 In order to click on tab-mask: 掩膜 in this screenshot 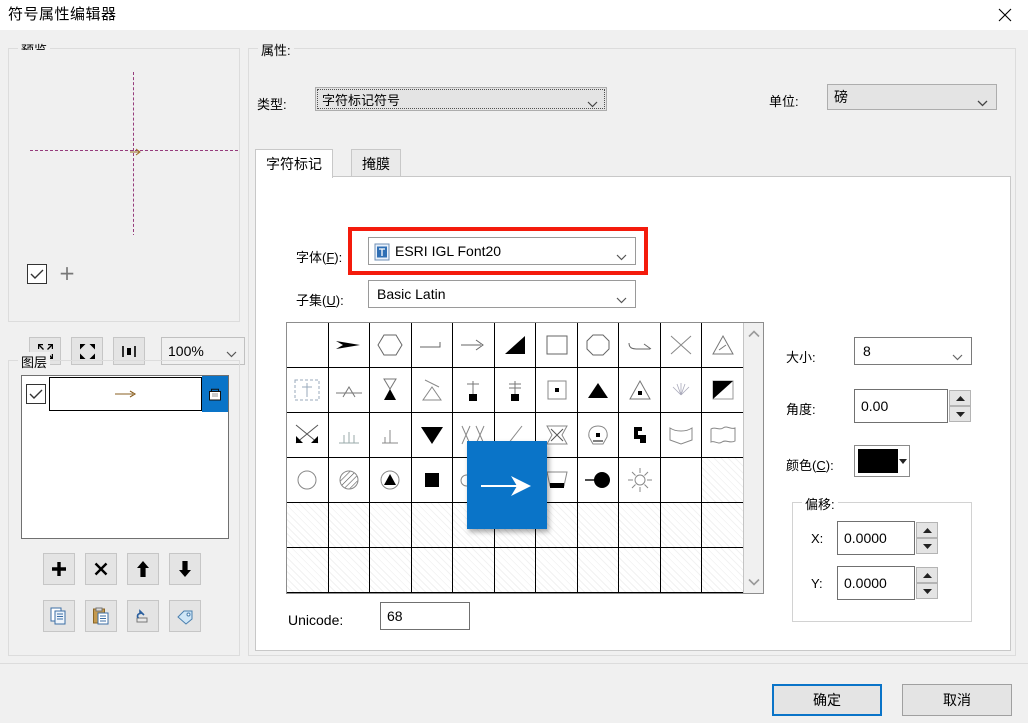, I will do `click(376, 163)`.